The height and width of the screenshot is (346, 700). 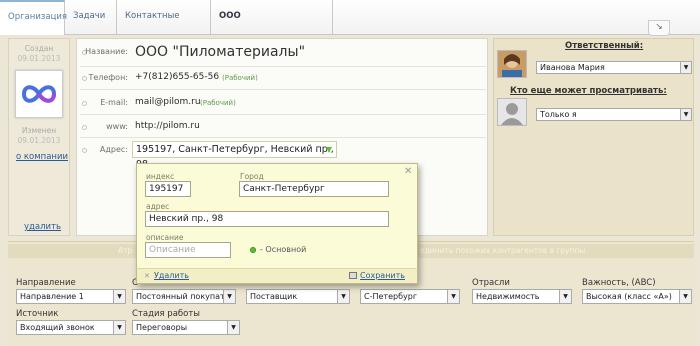 I want to click on city-value: С-Петербург, so click(x=391, y=296).